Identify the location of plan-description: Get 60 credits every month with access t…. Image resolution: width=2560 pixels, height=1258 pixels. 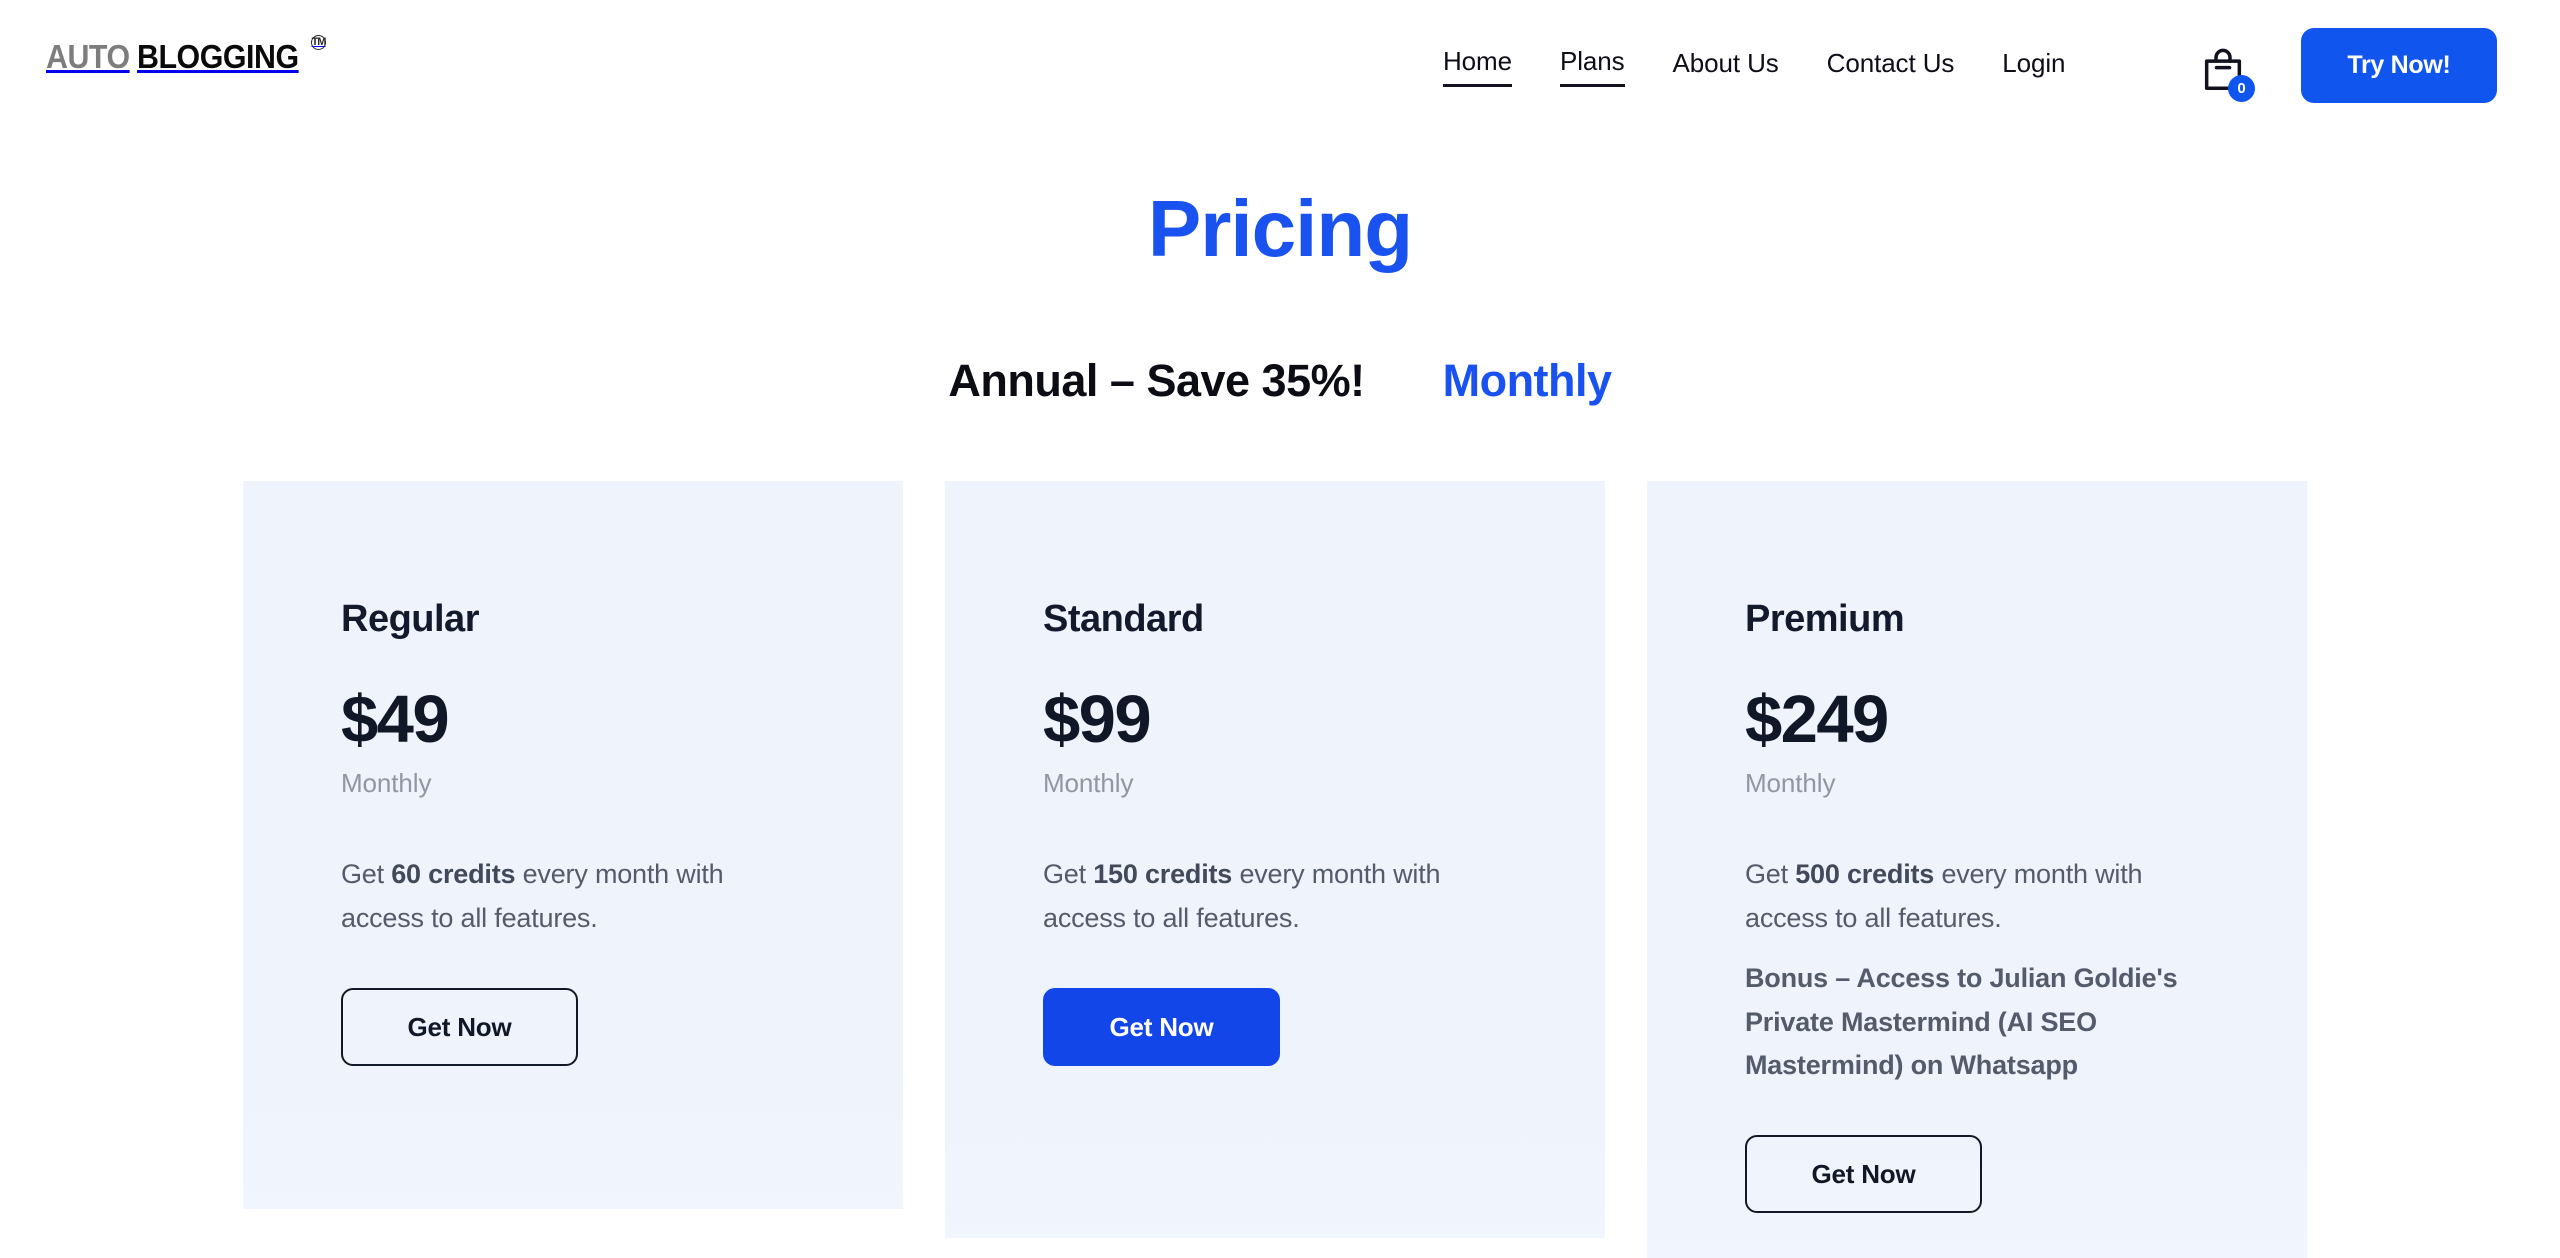
(573, 896).